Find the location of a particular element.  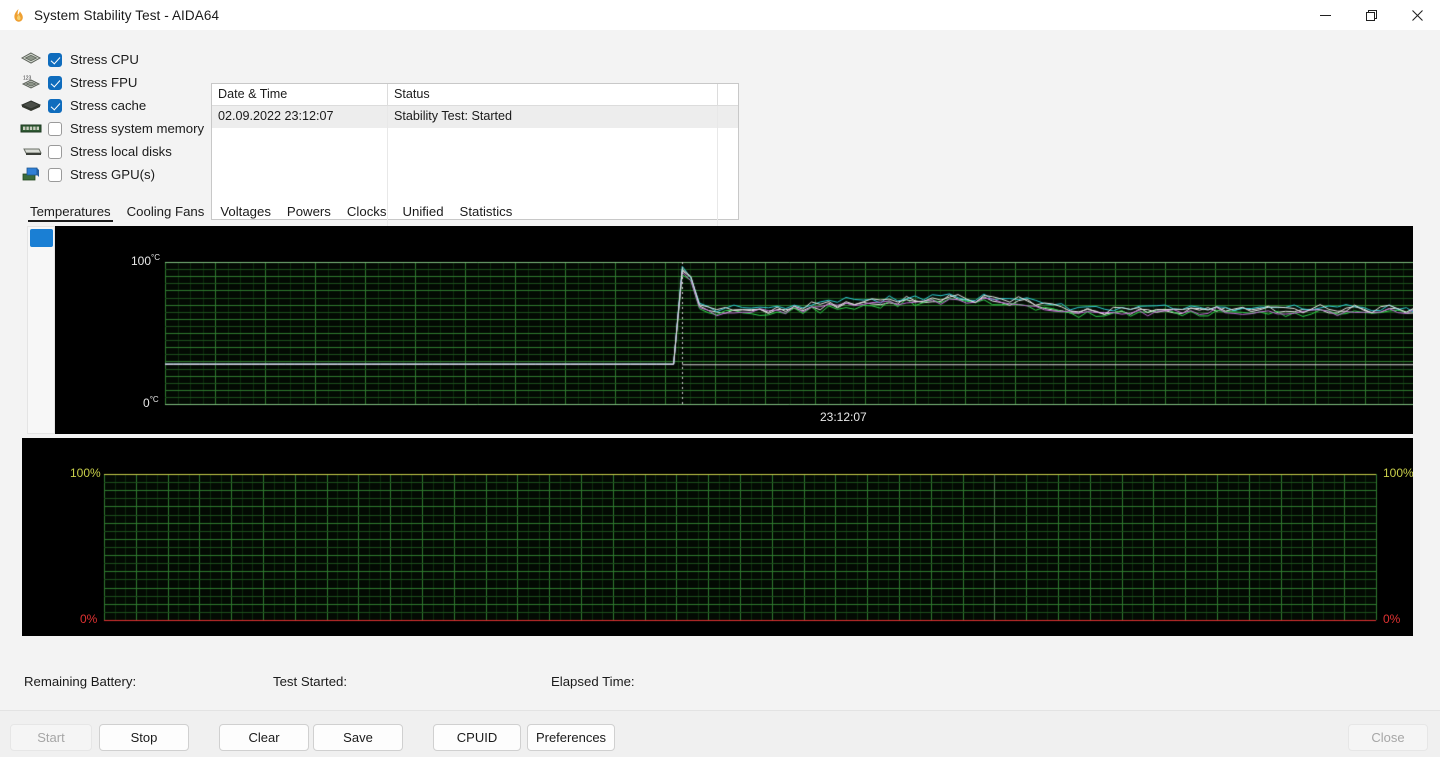

save-button: Save is located at coordinates (358, 737).